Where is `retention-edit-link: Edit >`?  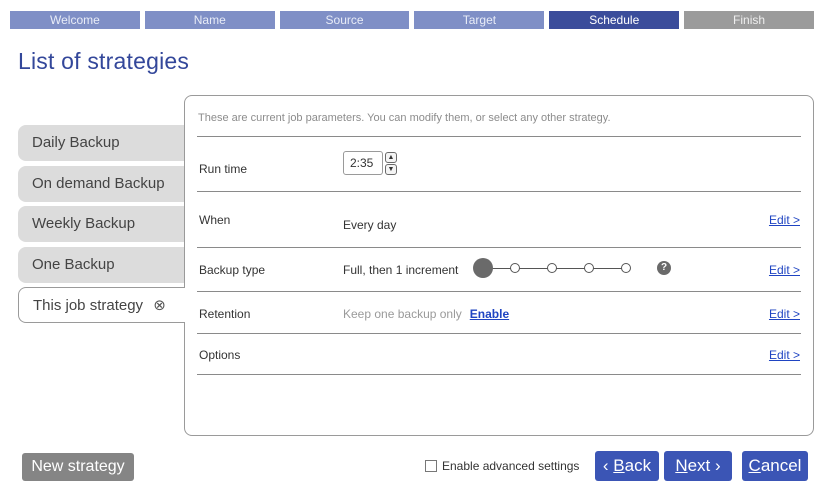
retention-edit-link: Edit > is located at coordinates (784, 314).